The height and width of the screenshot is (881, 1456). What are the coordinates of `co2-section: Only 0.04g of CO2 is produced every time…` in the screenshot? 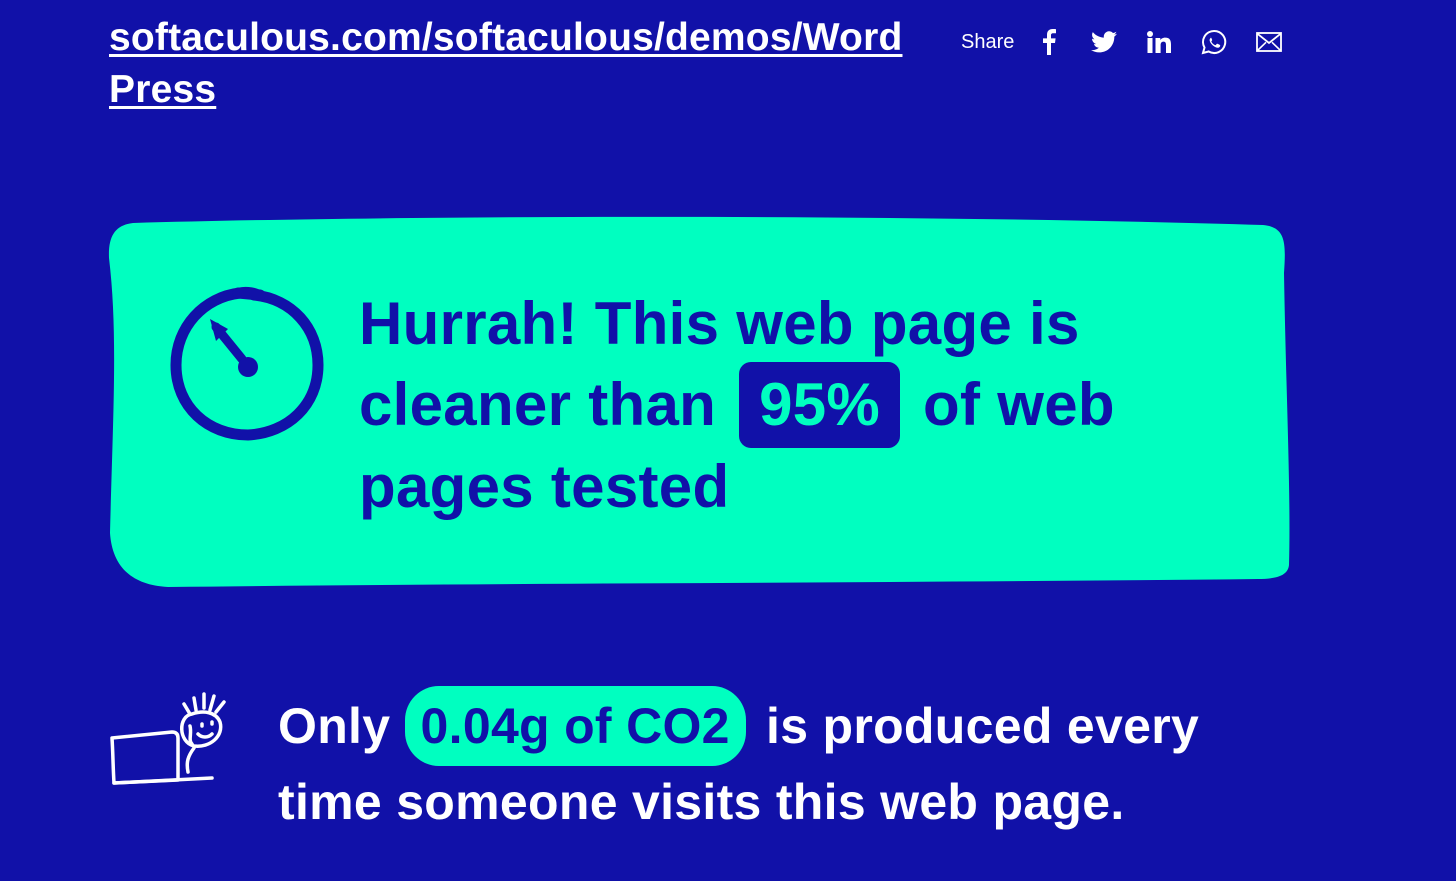 It's located at (708, 761).